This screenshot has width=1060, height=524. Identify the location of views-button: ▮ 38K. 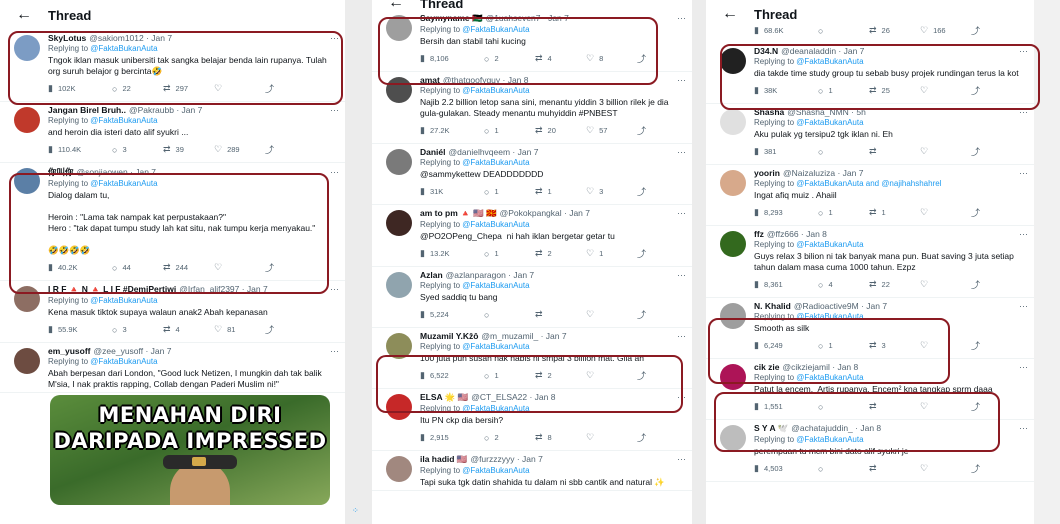
(786, 90).